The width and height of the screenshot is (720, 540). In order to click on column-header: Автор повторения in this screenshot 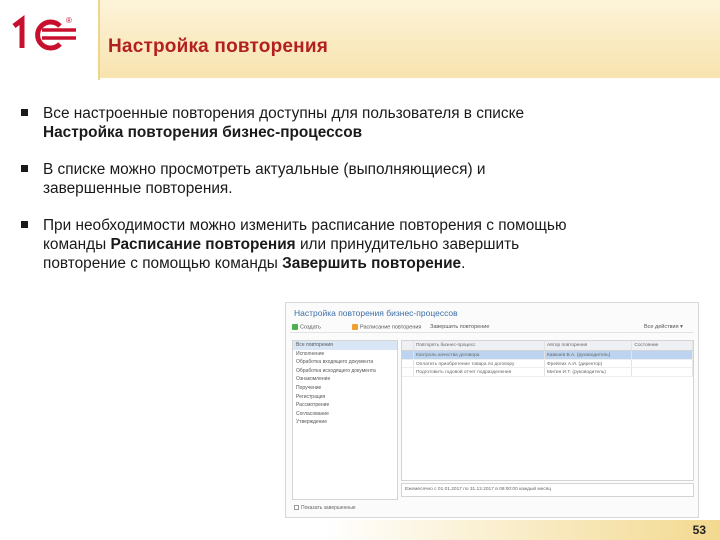, I will do `click(589, 345)`.